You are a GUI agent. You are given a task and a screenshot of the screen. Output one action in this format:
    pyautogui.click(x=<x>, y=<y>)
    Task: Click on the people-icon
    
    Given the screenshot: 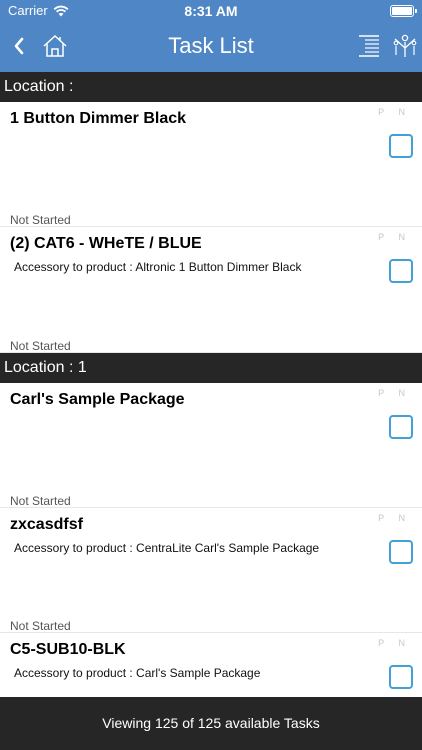 What is the action you would take?
    pyautogui.click(x=405, y=45)
    